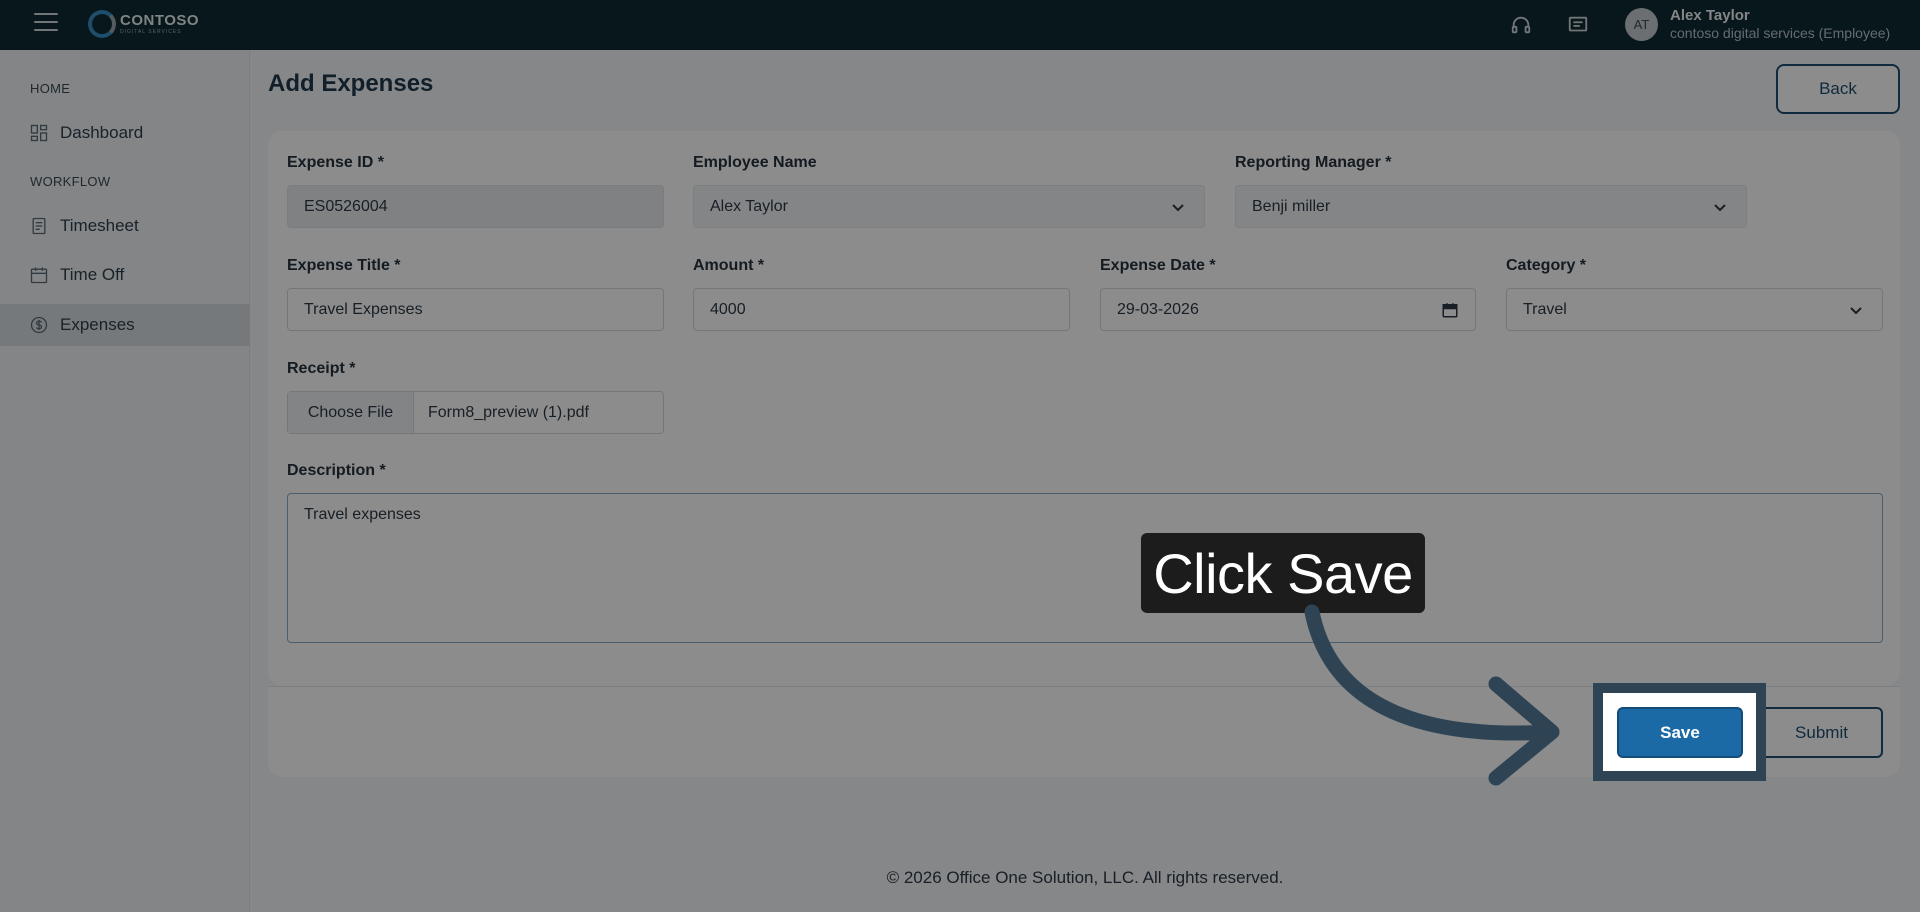  What do you see at coordinates (46, 23) in the screenshot?
I see `menu-icon` at bounding box center [46, 23].